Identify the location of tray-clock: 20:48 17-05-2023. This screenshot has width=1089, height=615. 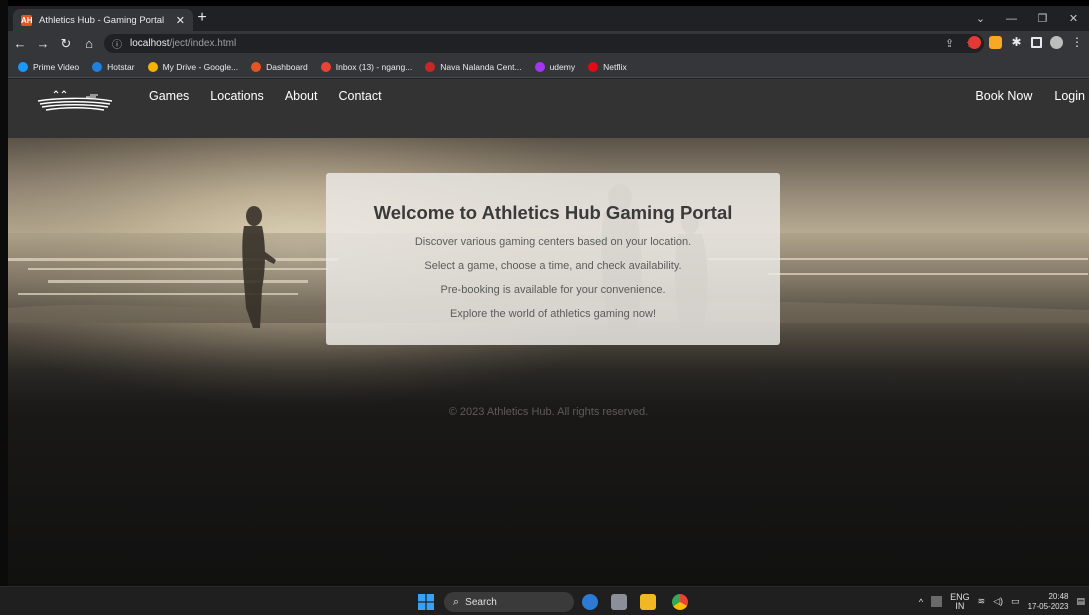
(1048, 602).